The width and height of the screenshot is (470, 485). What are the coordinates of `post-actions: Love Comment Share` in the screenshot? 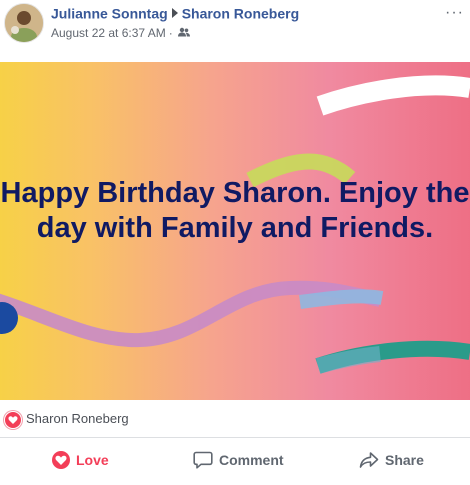 It's located at (235, 460).